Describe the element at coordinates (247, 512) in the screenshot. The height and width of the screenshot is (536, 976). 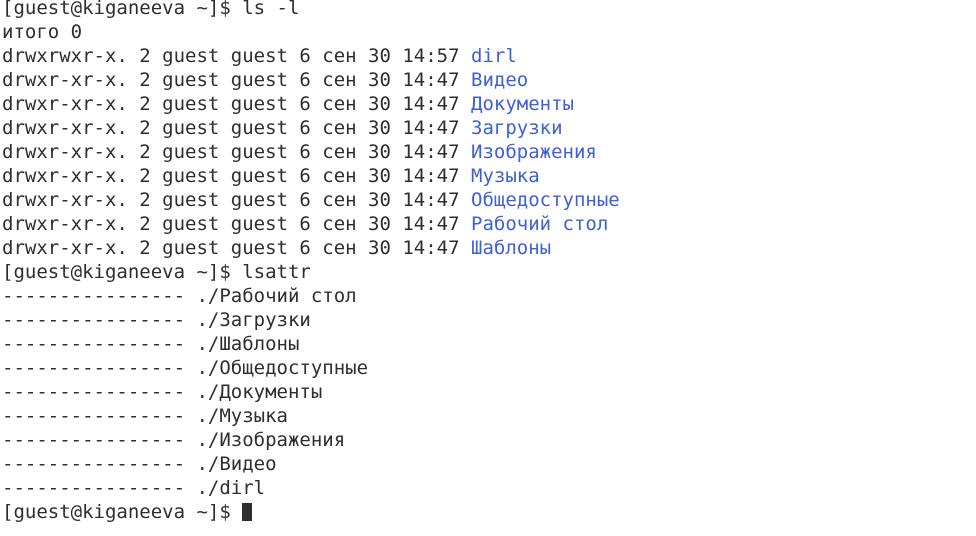
I see `cursor` at that location.